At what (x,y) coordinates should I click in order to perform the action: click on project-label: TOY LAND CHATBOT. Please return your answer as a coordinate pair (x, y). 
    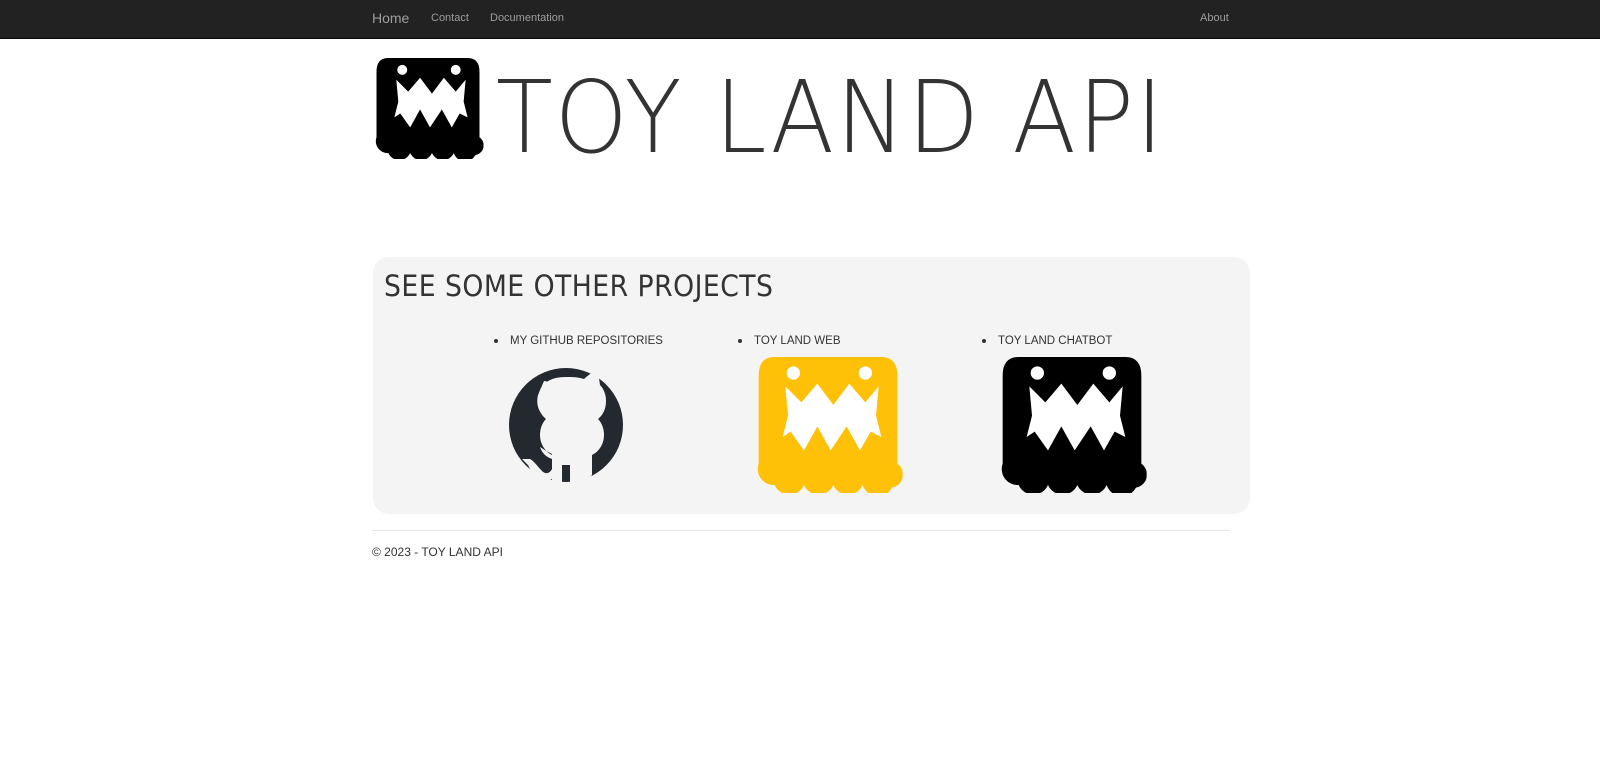
    Looking at the image, I should click on (1047, 341).